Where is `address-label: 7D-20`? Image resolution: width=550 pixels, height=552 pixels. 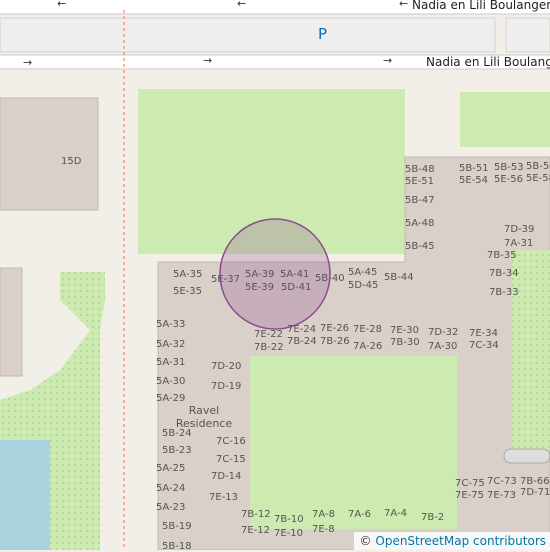
address-label: 7D-20 is located at coordinates (226, 366).